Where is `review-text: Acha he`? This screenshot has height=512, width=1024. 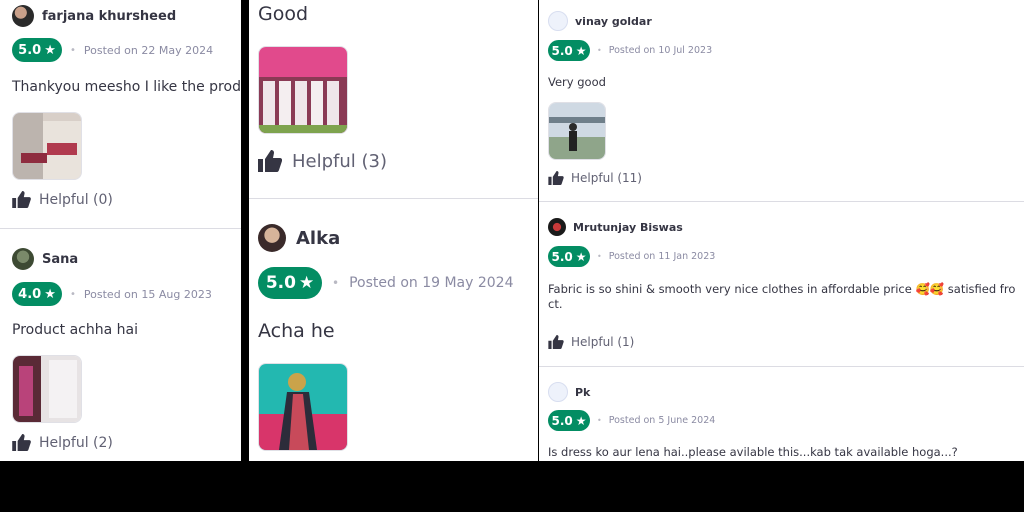 review-text: Acha he is located at coordinates (296, 331).